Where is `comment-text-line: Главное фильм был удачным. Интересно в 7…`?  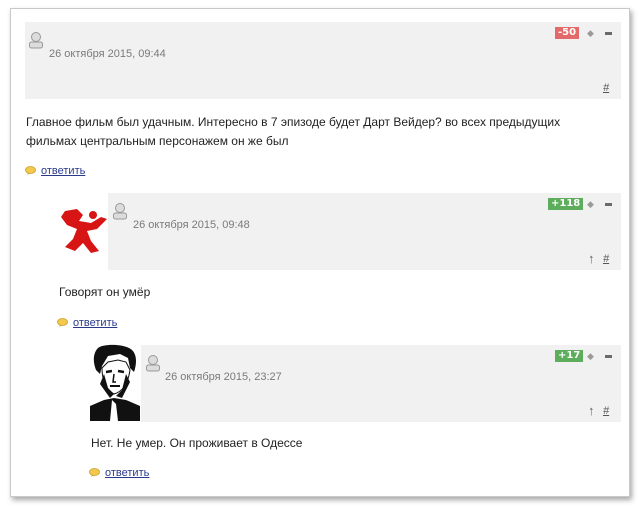 comment-text-line: Главное фильм был удачным. Интересно в 7… is located at coordinates (293, 122).